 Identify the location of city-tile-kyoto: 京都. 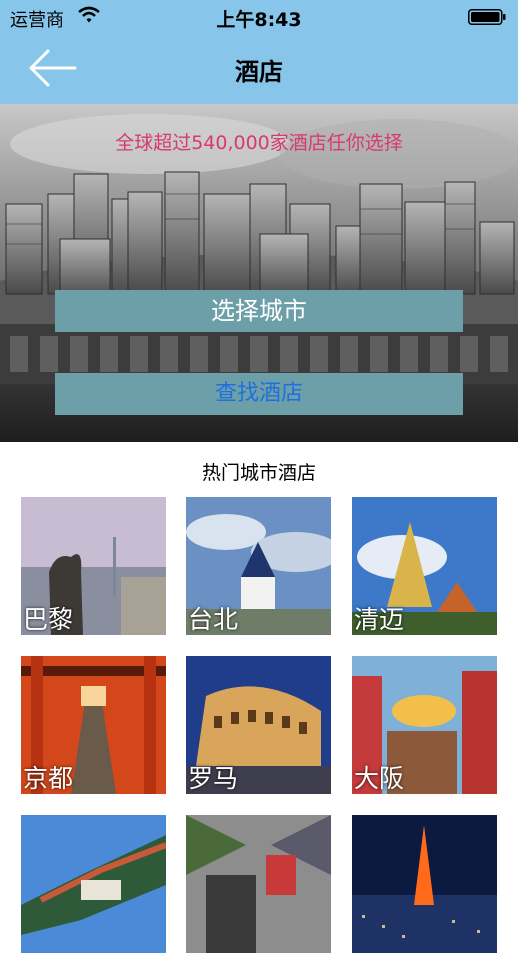
(93, 725).